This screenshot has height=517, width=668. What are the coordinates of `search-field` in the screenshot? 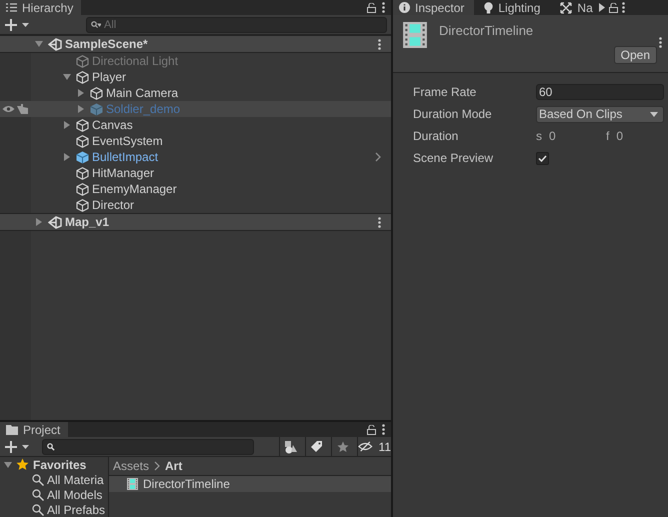 It's located at (148, 446).